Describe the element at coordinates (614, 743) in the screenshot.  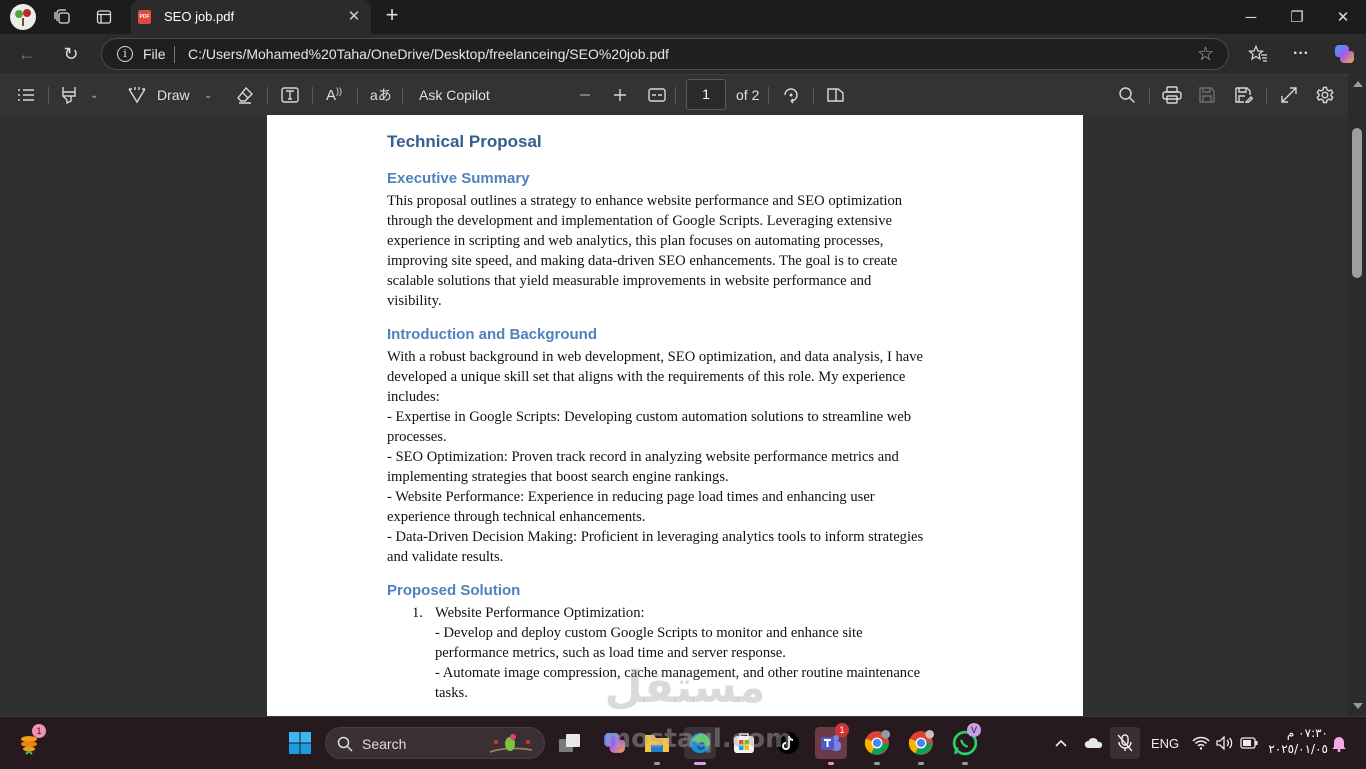
I see `copilot-taskbar-icon` at that location.